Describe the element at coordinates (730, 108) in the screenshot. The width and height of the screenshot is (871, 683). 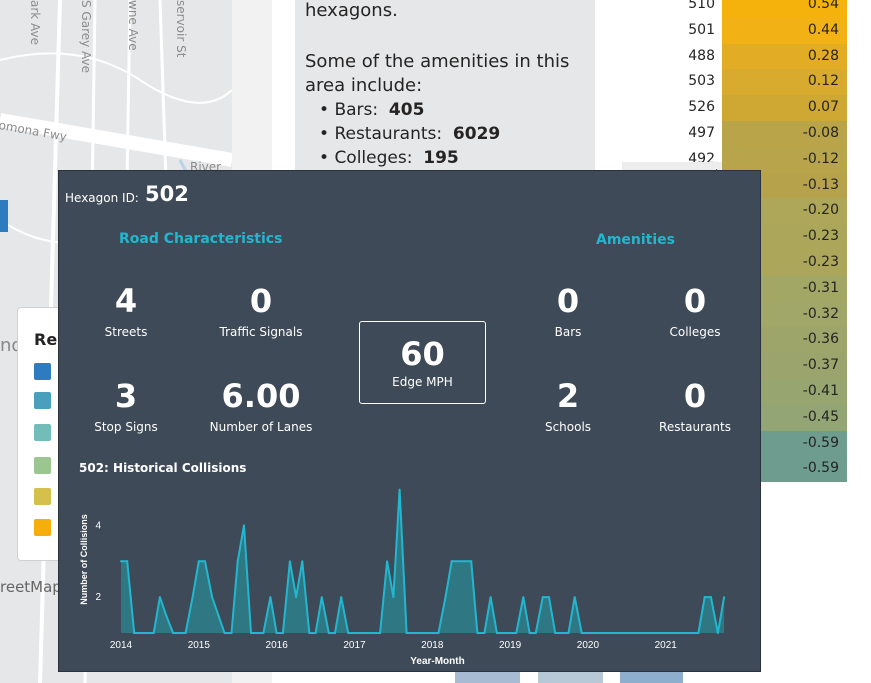
I see `table-row: 526 0.07` at that location.